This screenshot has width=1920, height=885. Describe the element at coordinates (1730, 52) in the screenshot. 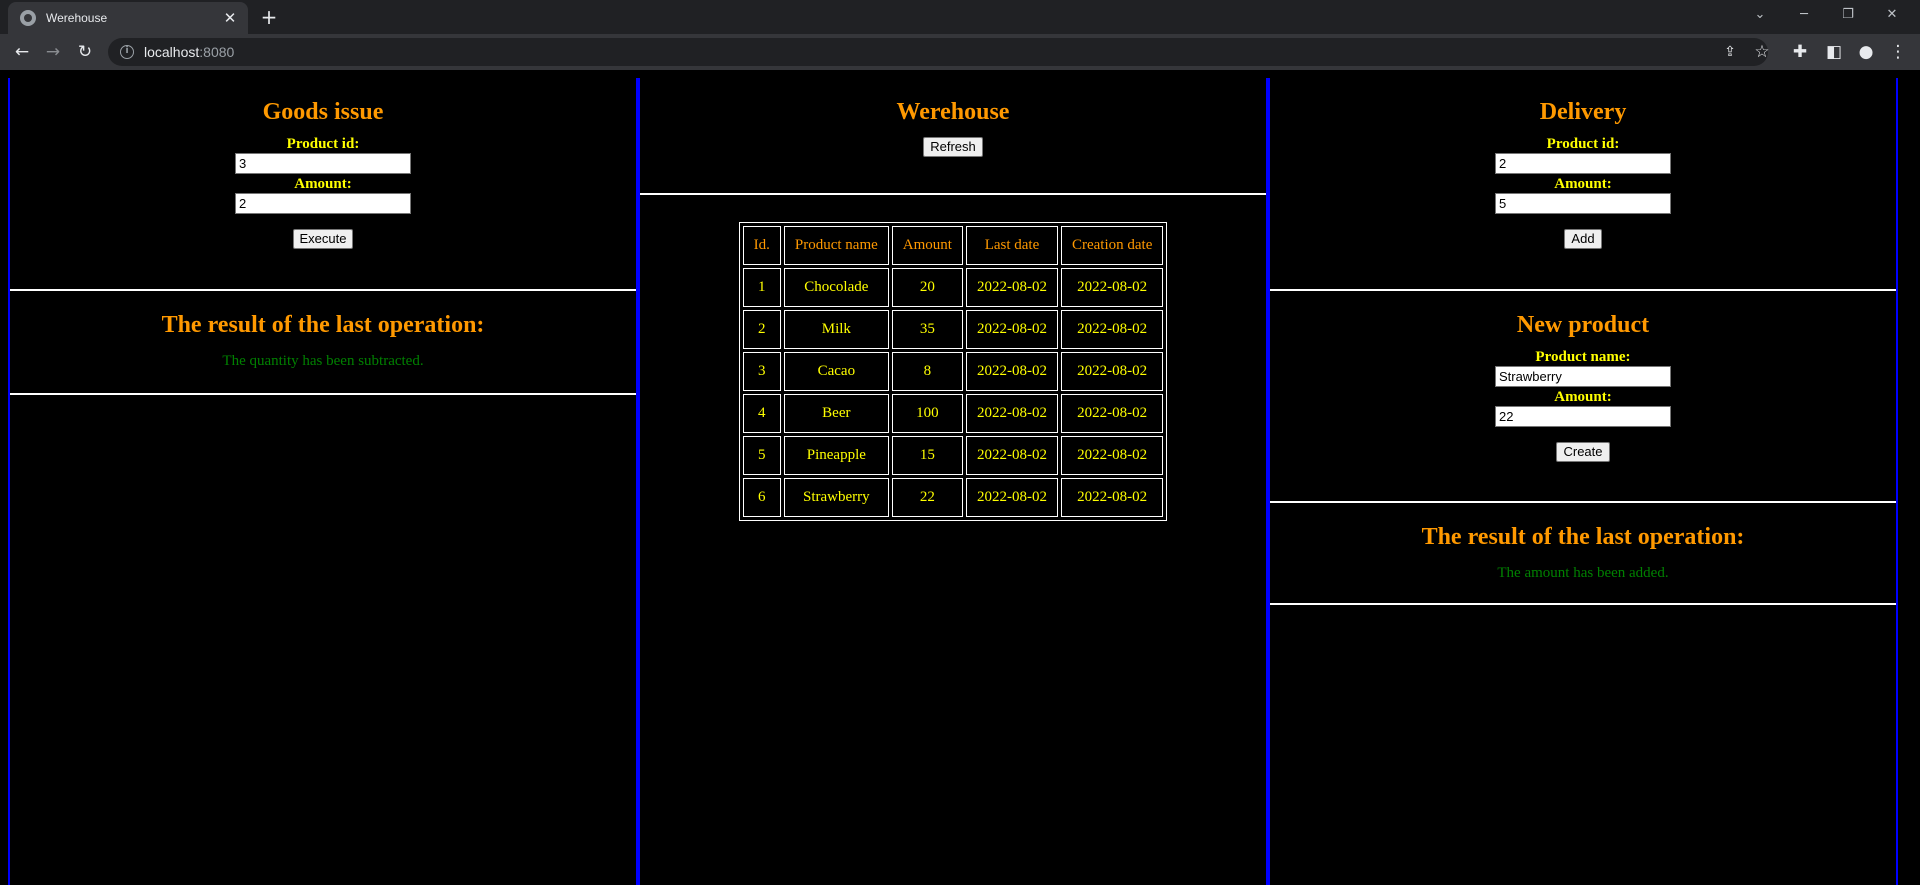

I see `share-icon: ⇪` at that location.